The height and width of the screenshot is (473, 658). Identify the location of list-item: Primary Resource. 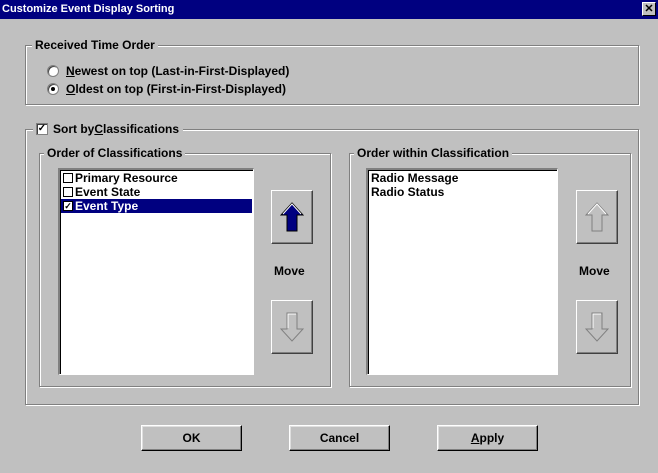
(156, 178).